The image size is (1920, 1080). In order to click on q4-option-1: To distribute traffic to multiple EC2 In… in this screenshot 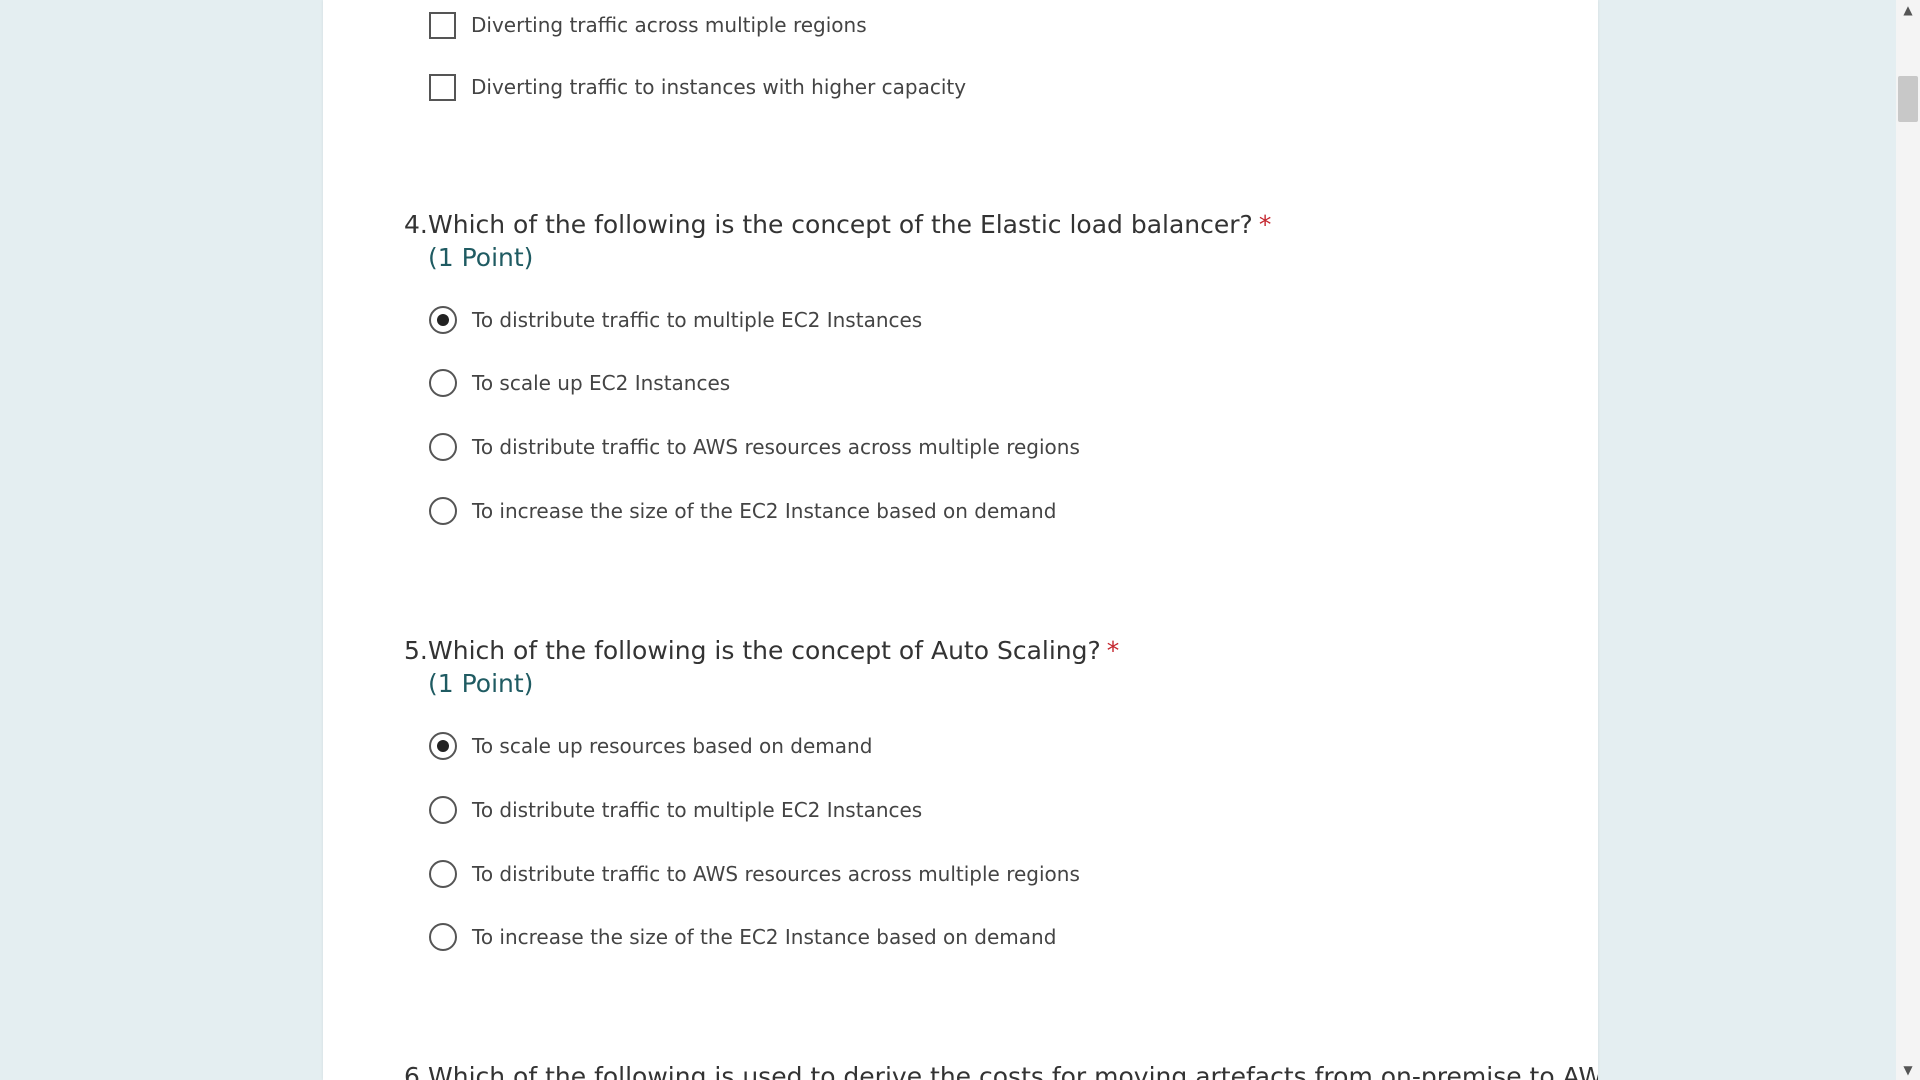, I will do `click(675, 320)`.